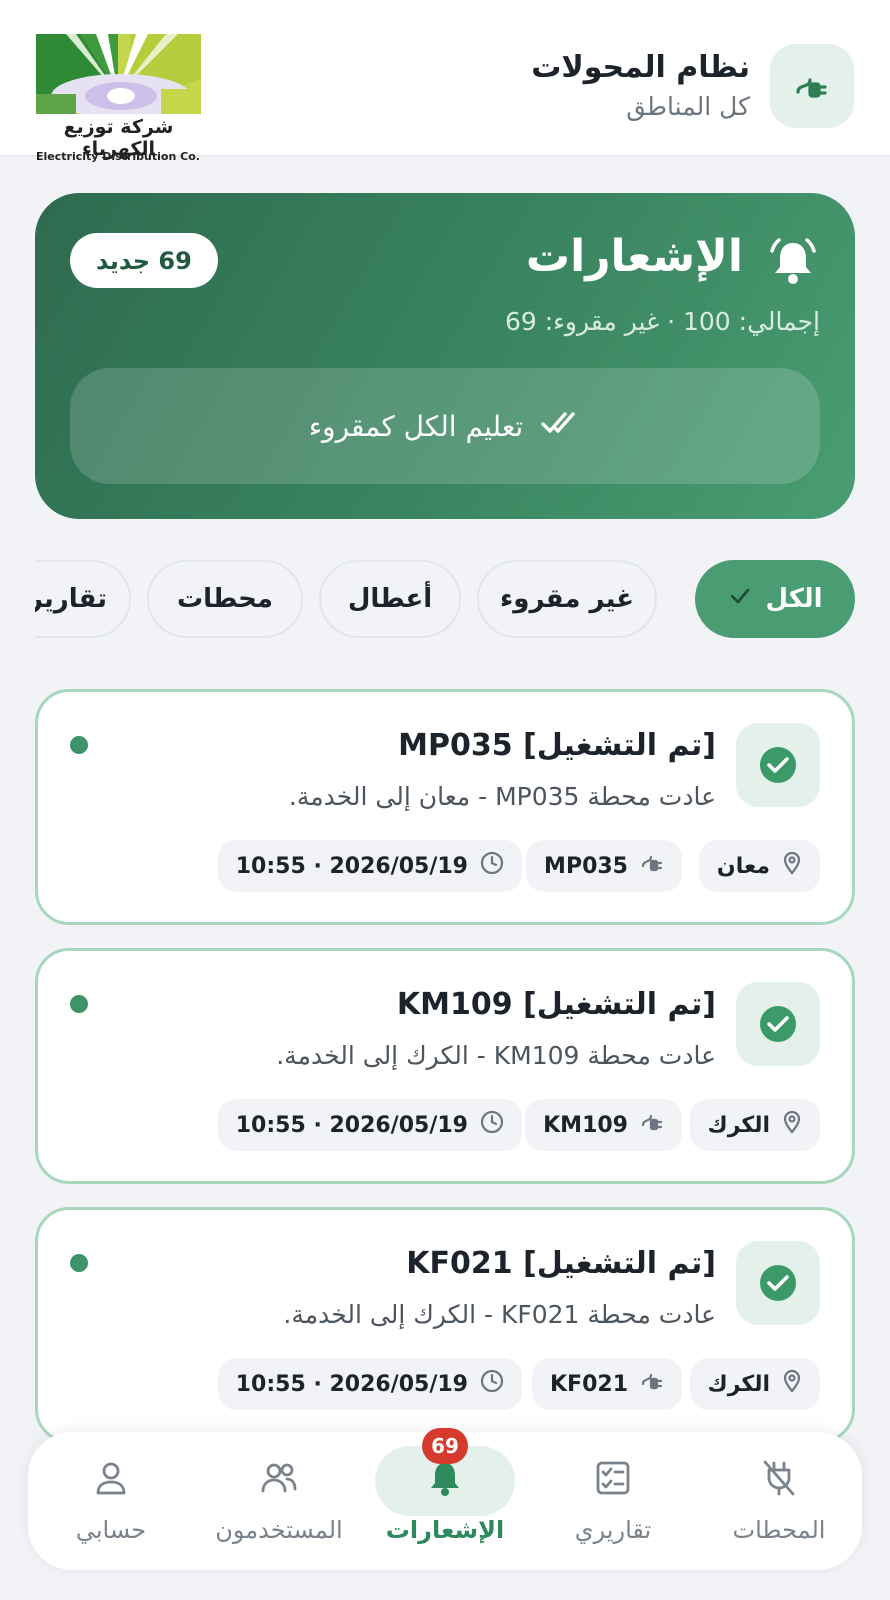 This screenshot has width=890, height=1600. I want to click on nav-label: حسابي, so click(111, 1530).